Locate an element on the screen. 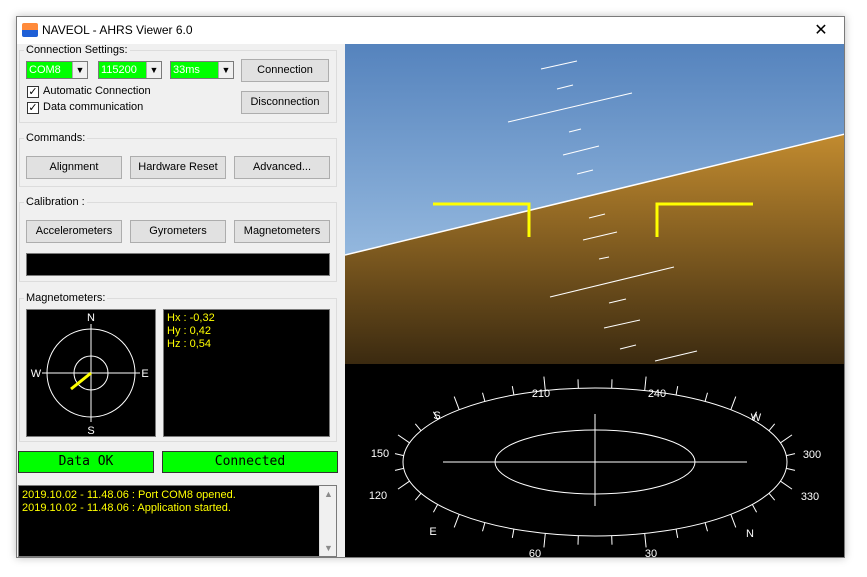  app-icon is located at coordinates (30, 30).